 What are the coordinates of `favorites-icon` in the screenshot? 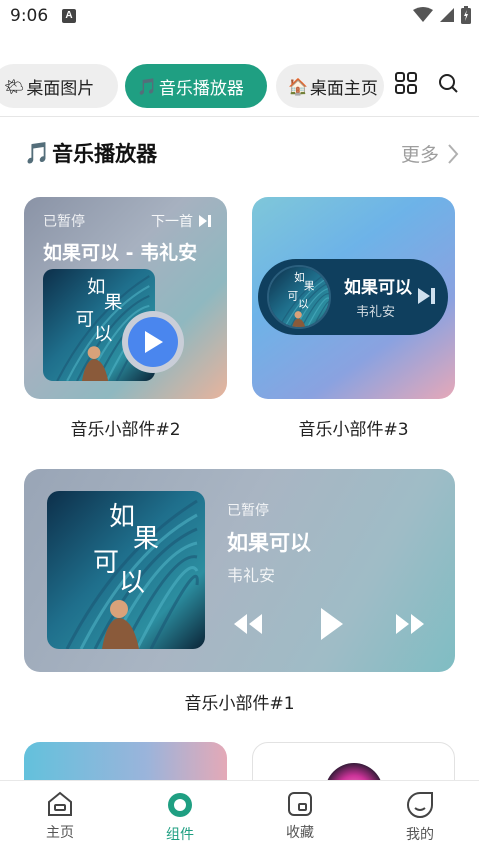 It's located at (300, 804).